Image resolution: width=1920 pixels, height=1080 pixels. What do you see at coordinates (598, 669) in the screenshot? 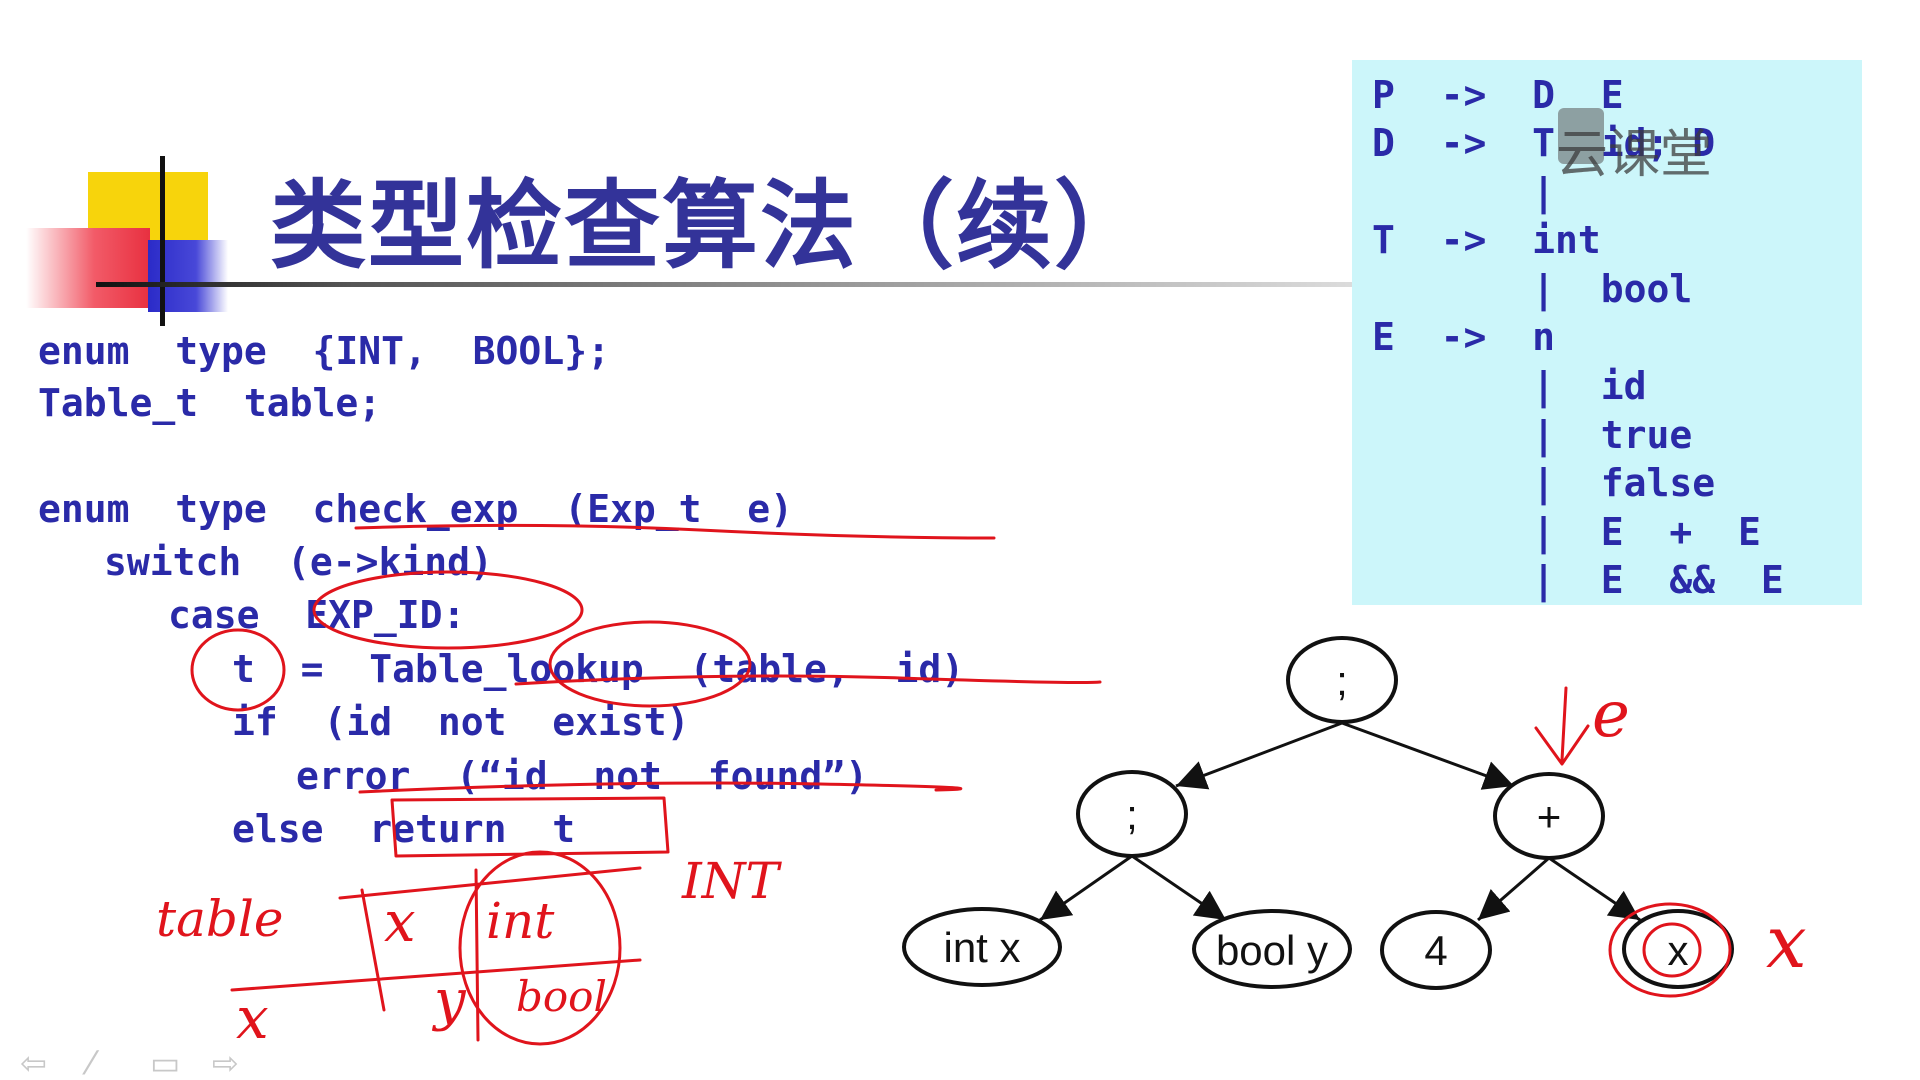
I see `code-line: t = Table_lookup (table, id)` at bounding box center [598, 669].